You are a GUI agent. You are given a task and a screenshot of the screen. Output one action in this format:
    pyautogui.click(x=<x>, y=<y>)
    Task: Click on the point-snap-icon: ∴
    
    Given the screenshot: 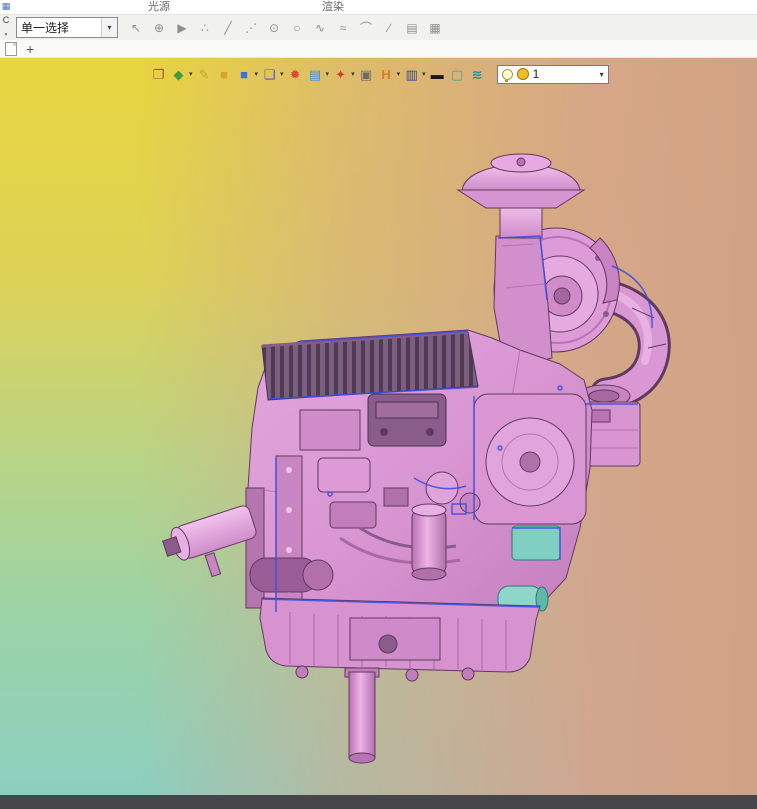 What is the action you would take?
    pyautogui.click(x=205, y=28)
    